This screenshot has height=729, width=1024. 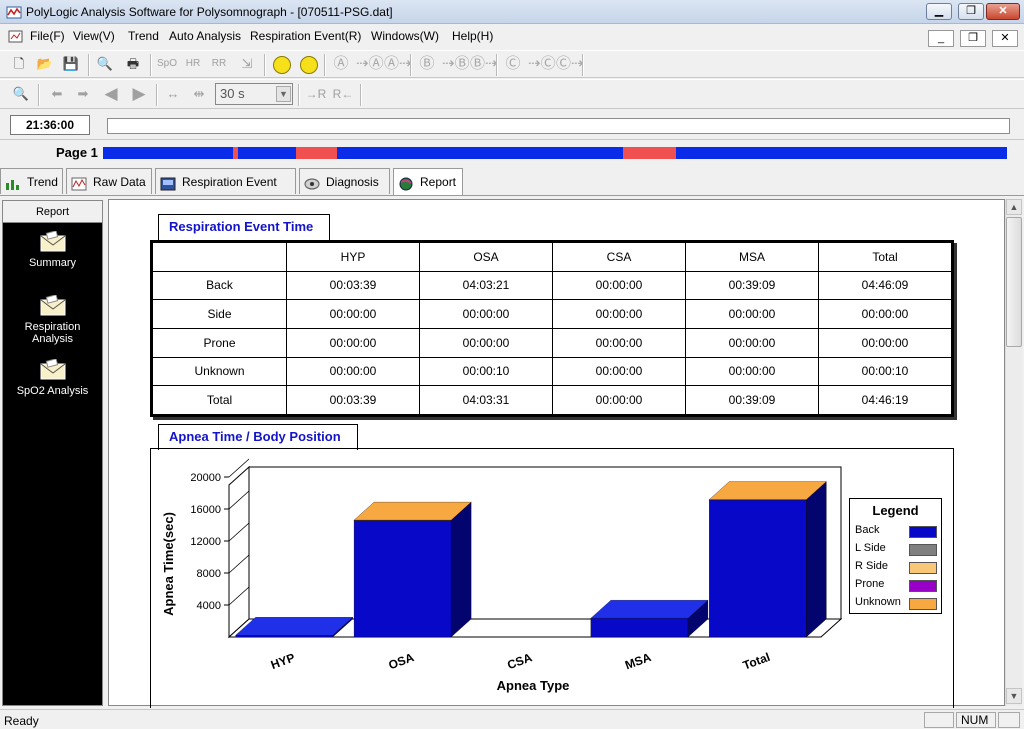 What do you see at coordinates (344, 181) in the screenshot?
I see `tab-diagnosis: Diagnosis` at bounding box center [344, 181].